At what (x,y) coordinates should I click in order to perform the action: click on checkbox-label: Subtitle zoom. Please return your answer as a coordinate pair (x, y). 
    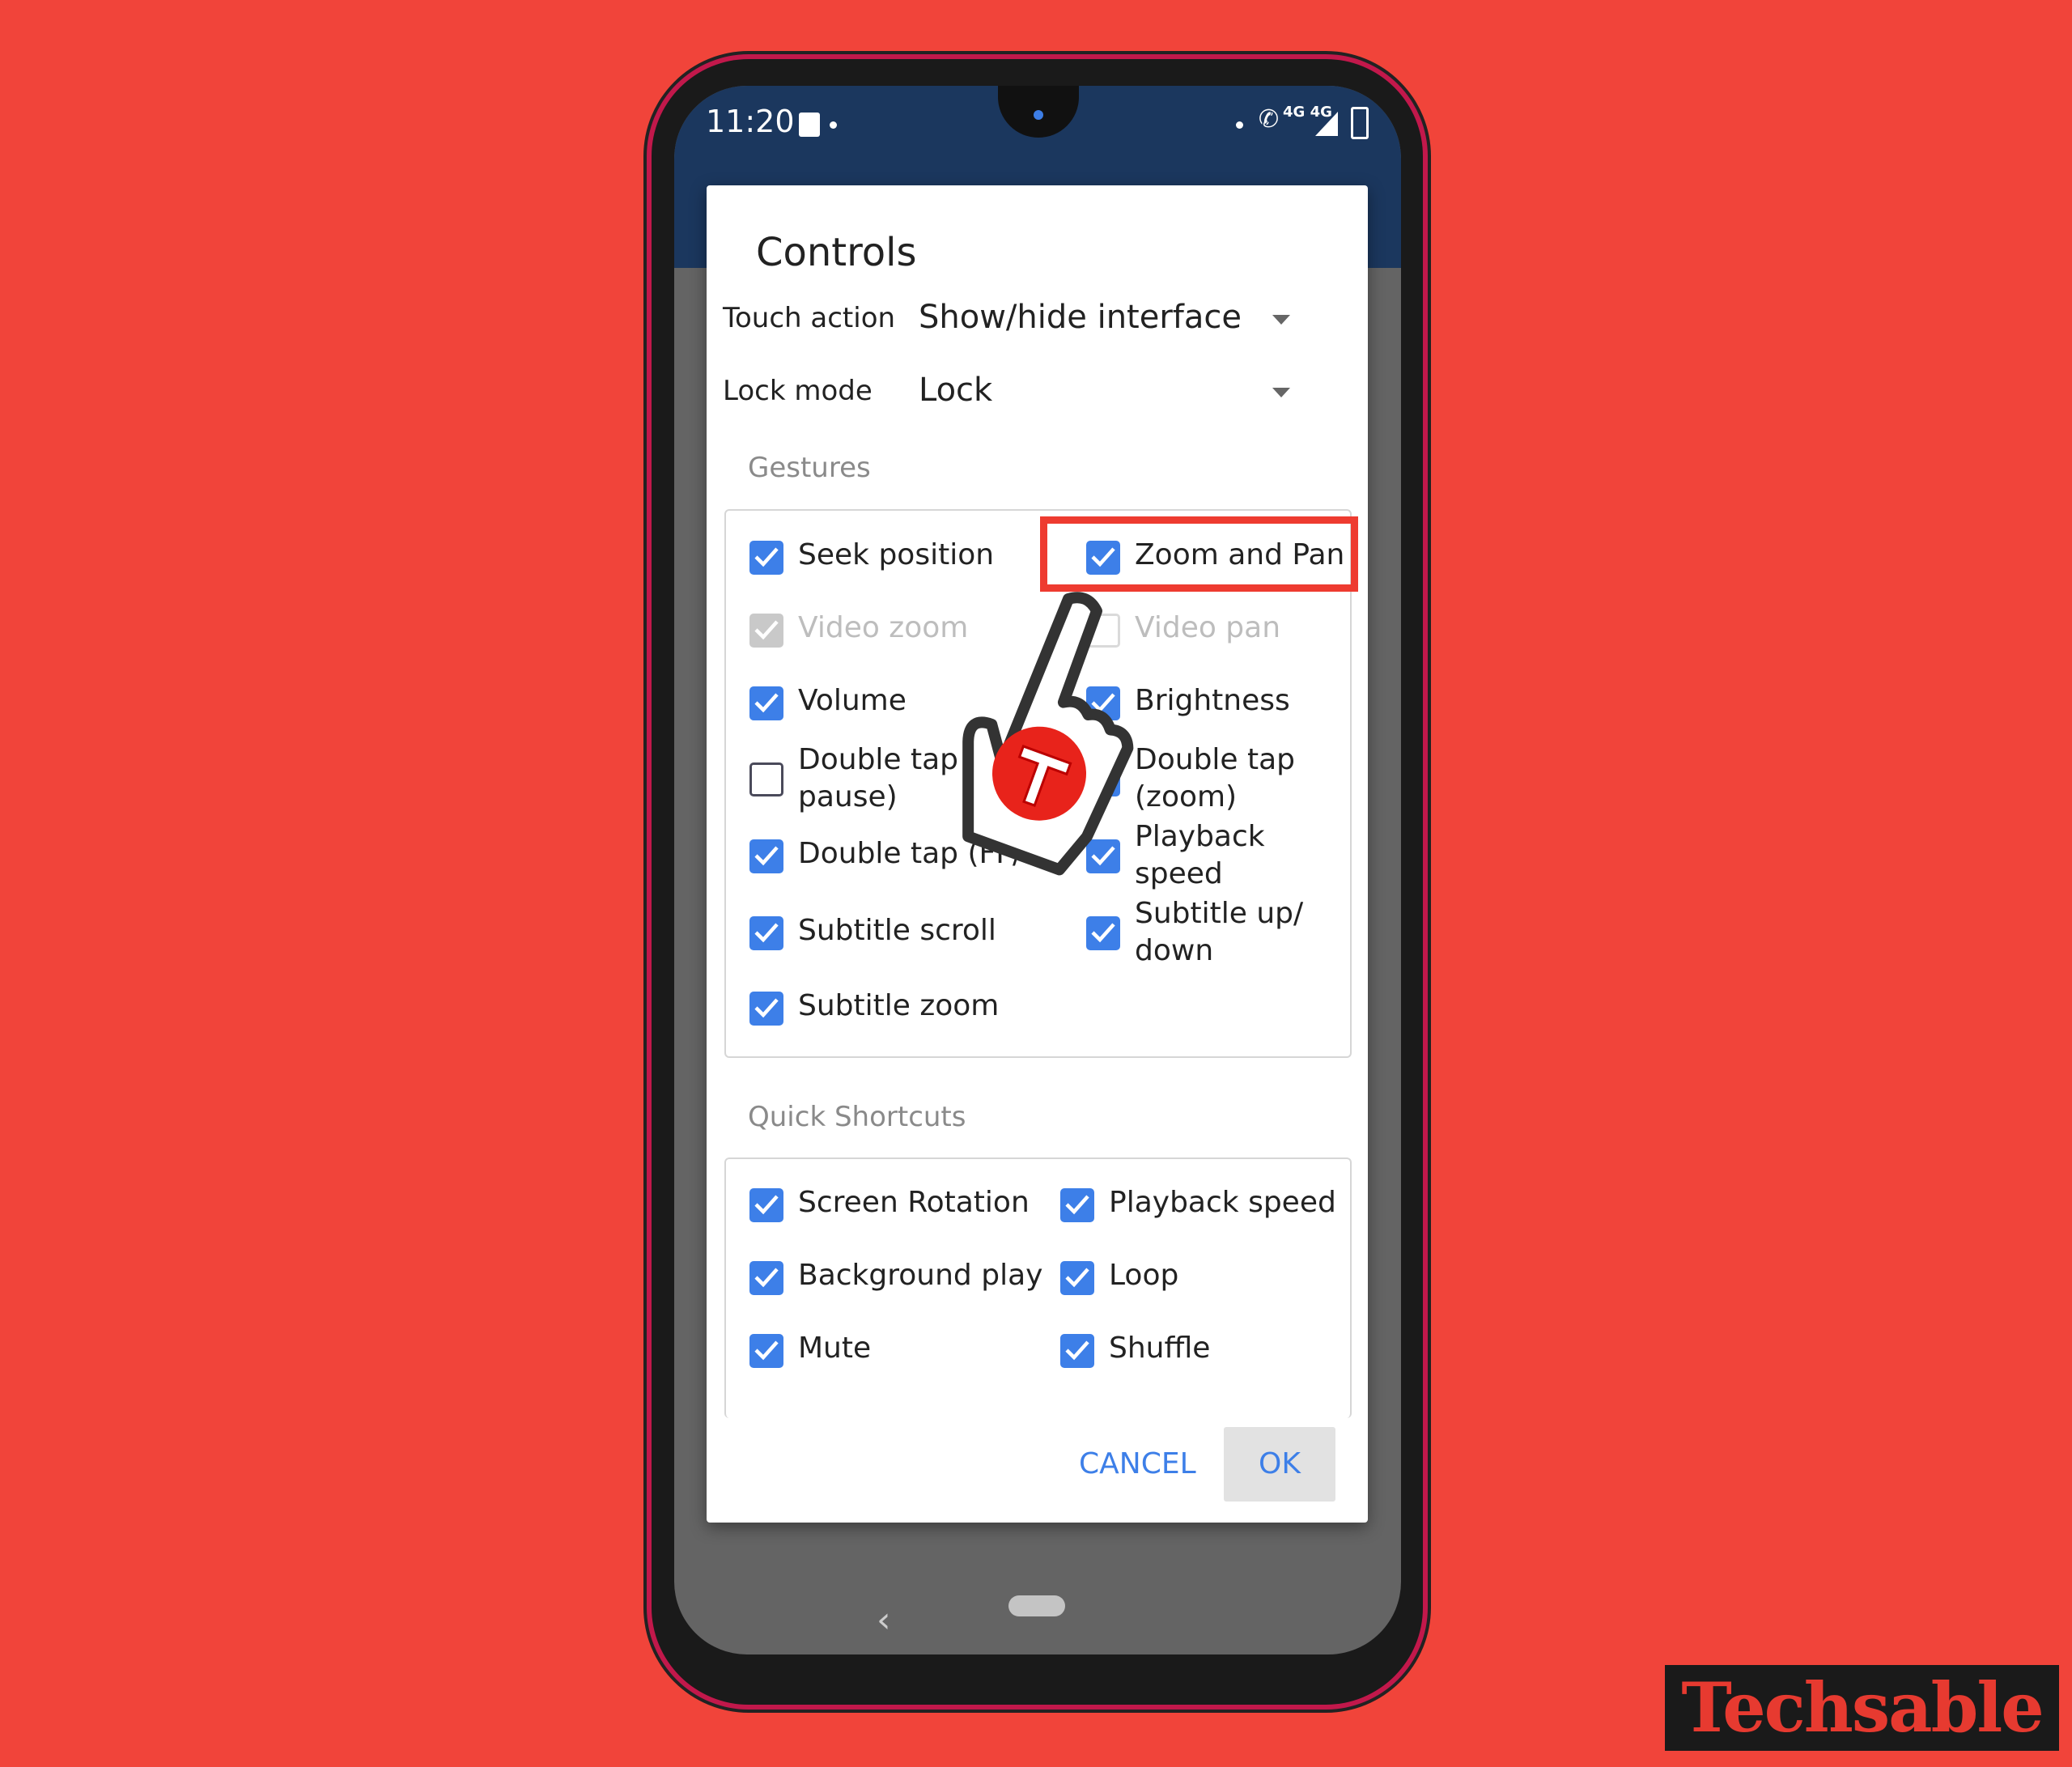
    Looking at the image, I should click on (899, 1005).